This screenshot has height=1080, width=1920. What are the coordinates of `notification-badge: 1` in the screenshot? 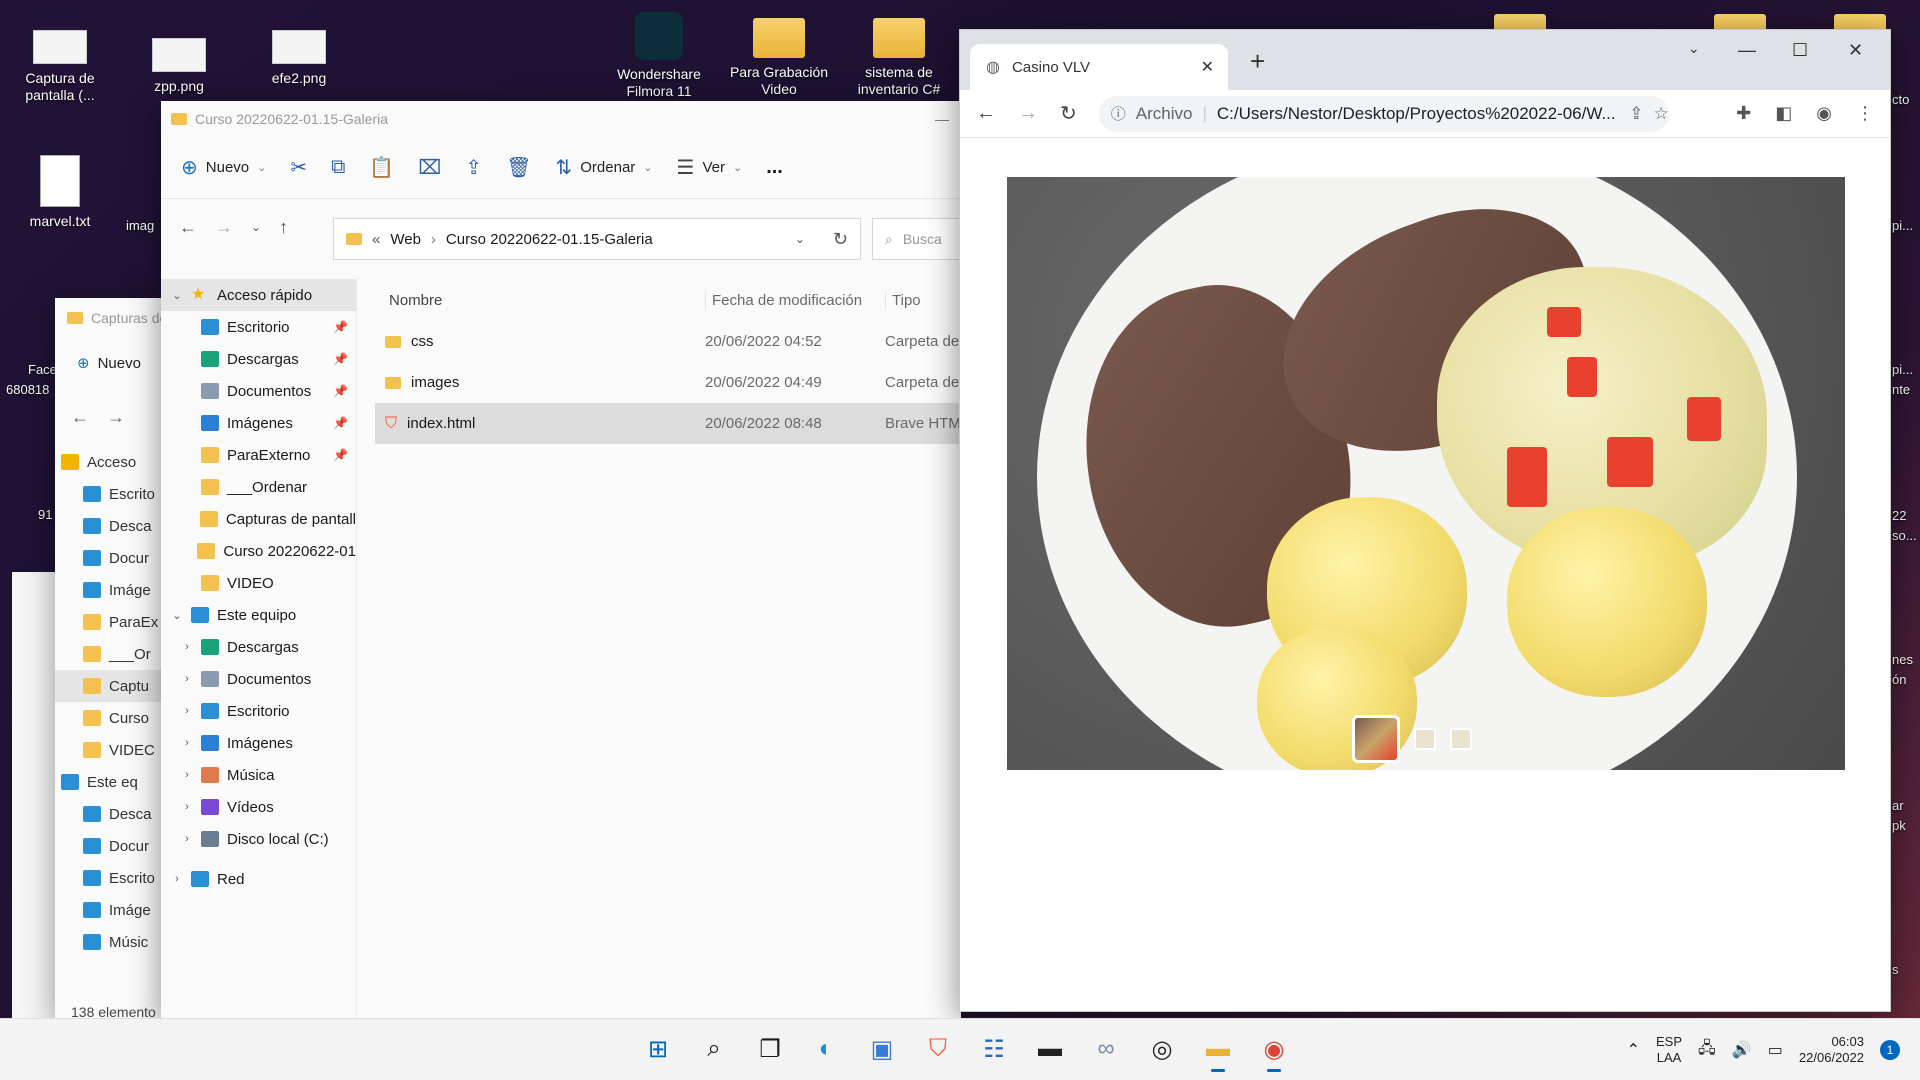 It's located at (1890, 1050).